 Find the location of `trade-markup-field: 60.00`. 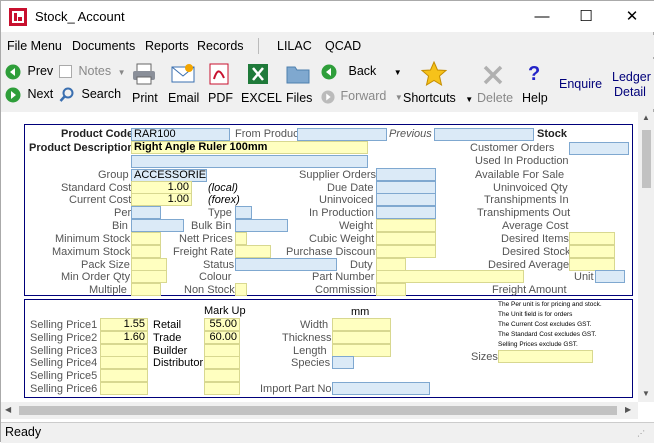

trade-markup-field: 60.00 is located at coordinates (222, 337).